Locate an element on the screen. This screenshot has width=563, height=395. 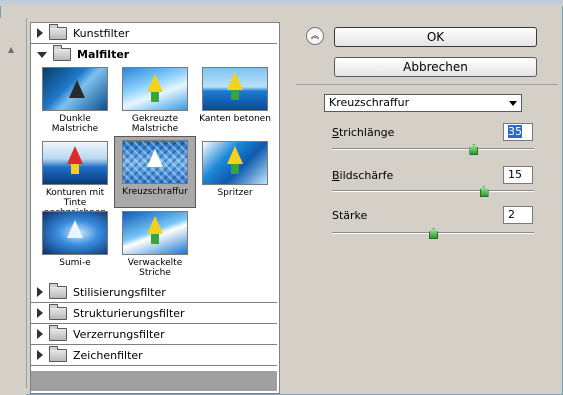
category-stilisierungsfilter: Stilisierungsfilter is located at coordinates (154, 292).